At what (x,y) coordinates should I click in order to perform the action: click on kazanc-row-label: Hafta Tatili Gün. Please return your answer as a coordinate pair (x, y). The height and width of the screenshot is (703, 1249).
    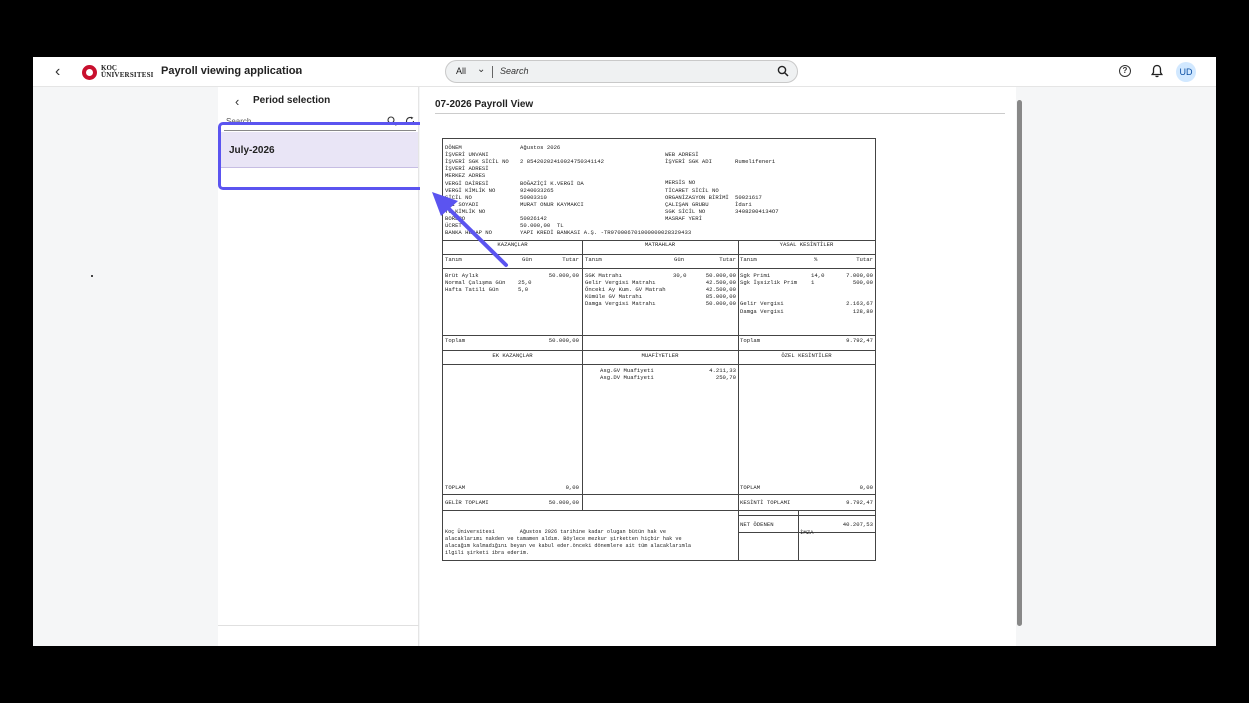
    Looking at the image, I should click on (472, 290).